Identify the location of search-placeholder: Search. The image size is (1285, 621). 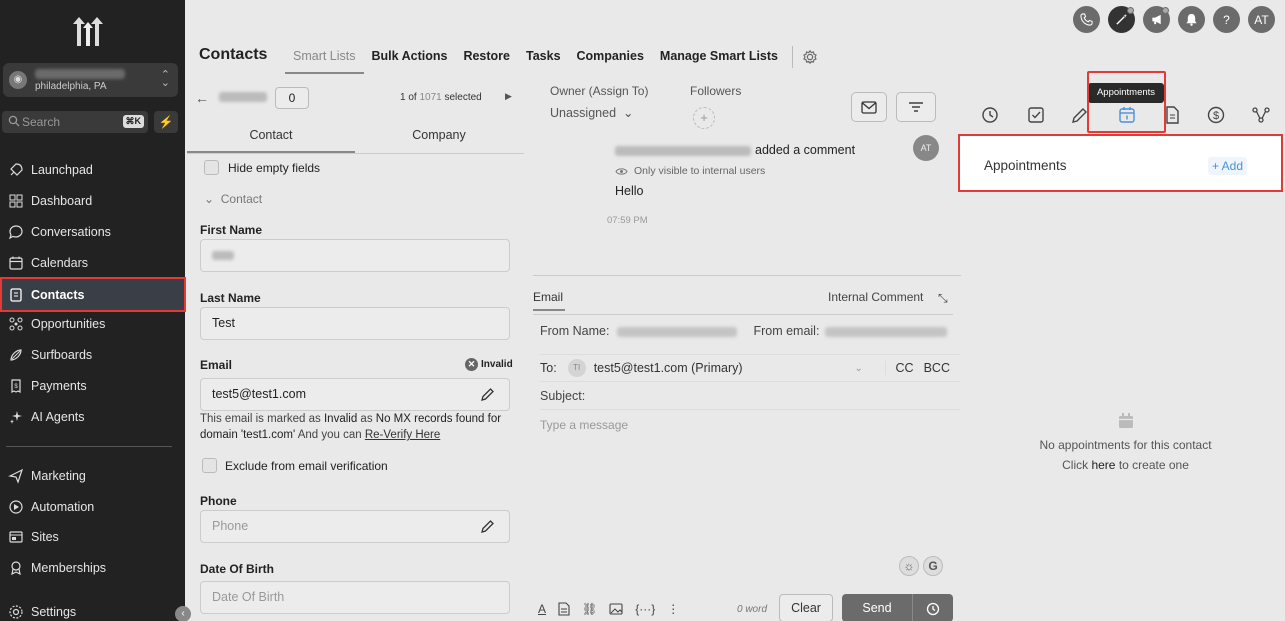
(41, 122).